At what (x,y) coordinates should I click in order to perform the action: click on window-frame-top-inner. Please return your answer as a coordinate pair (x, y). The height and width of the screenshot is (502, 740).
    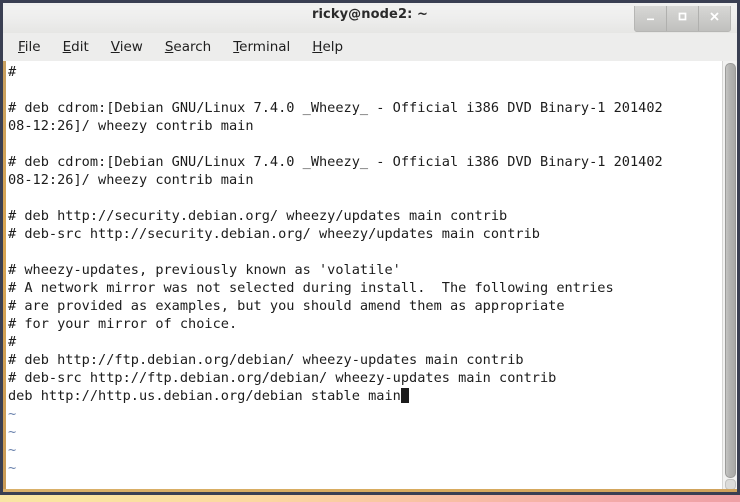
    Looking at the image, I should click on (370, 4).